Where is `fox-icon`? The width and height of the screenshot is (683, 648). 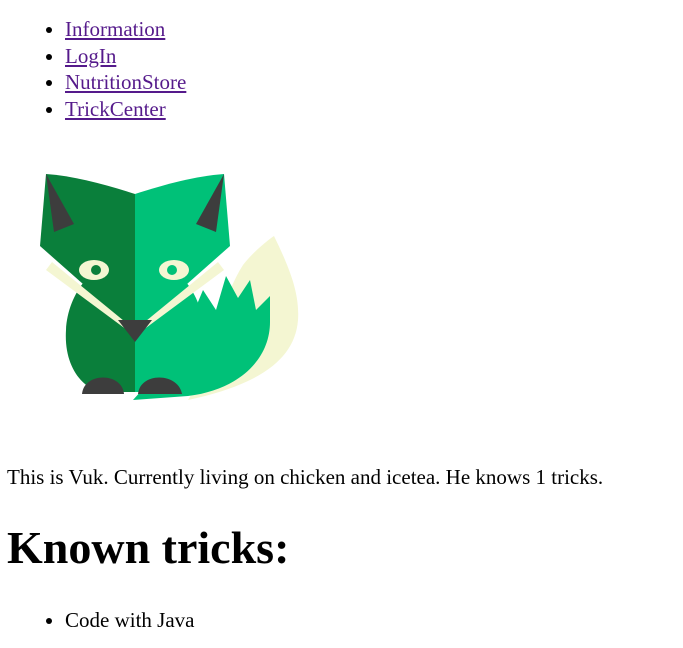 fox-icon is located at coordinates (169, 287).